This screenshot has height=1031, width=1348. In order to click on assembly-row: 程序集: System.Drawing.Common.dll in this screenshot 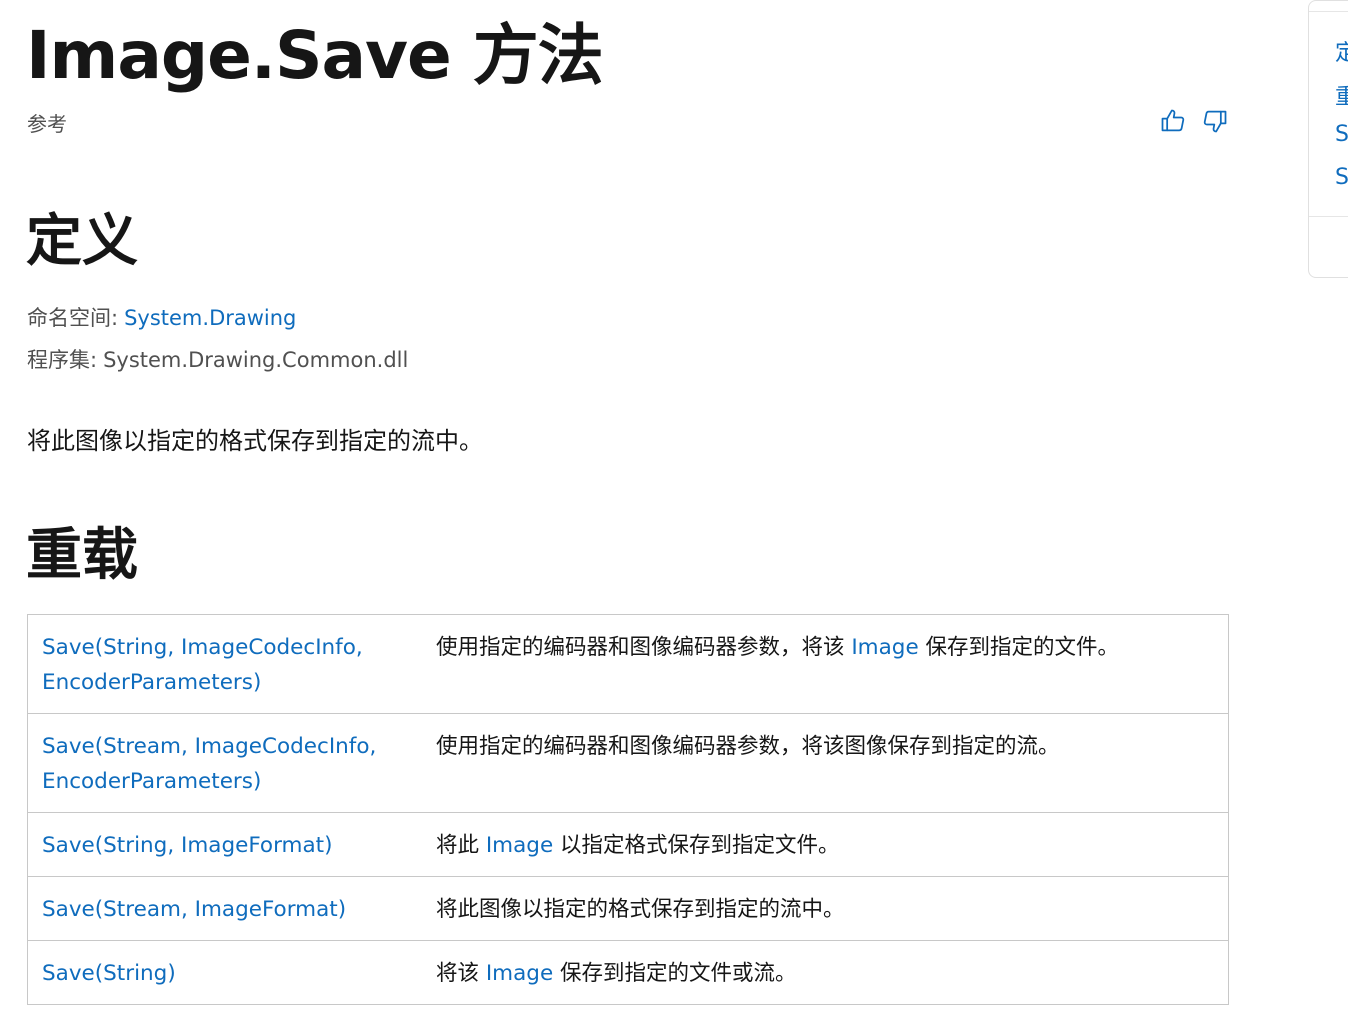, I will do `click(217, 360)`.